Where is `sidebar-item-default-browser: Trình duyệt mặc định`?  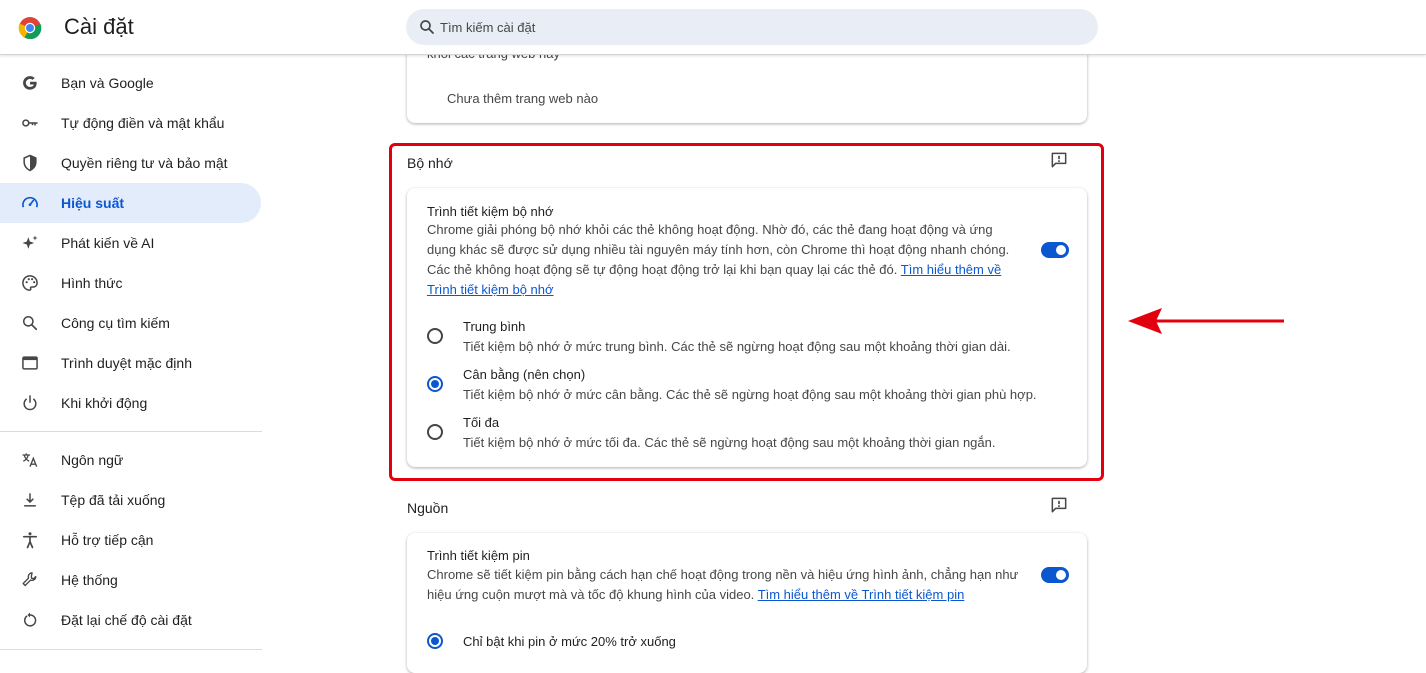
sidebar-item-default-browser: Trình duyệt mặc định is located at coordinates (130, 363).